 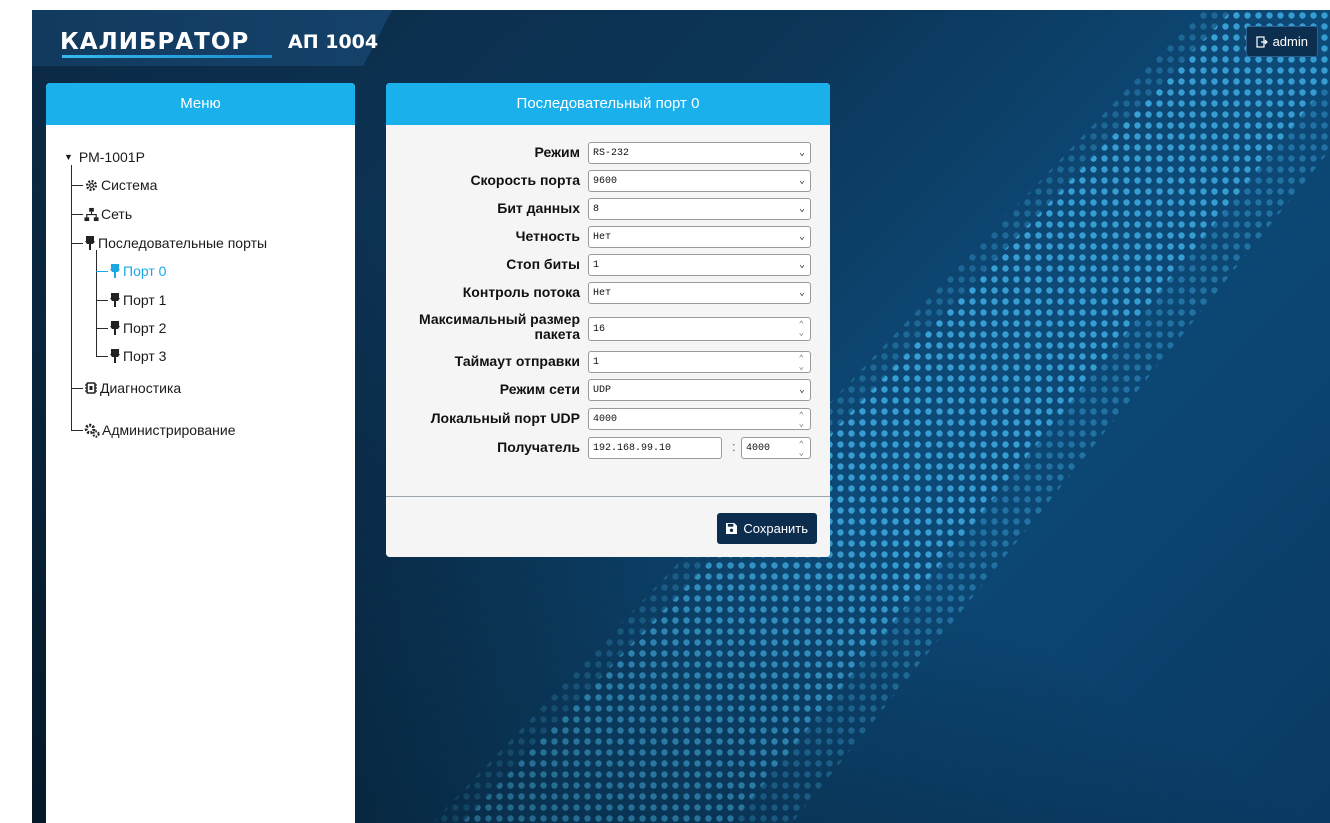 I want to click on field-label-stop-bits: Стоп биты, so click(x=543, y=264).